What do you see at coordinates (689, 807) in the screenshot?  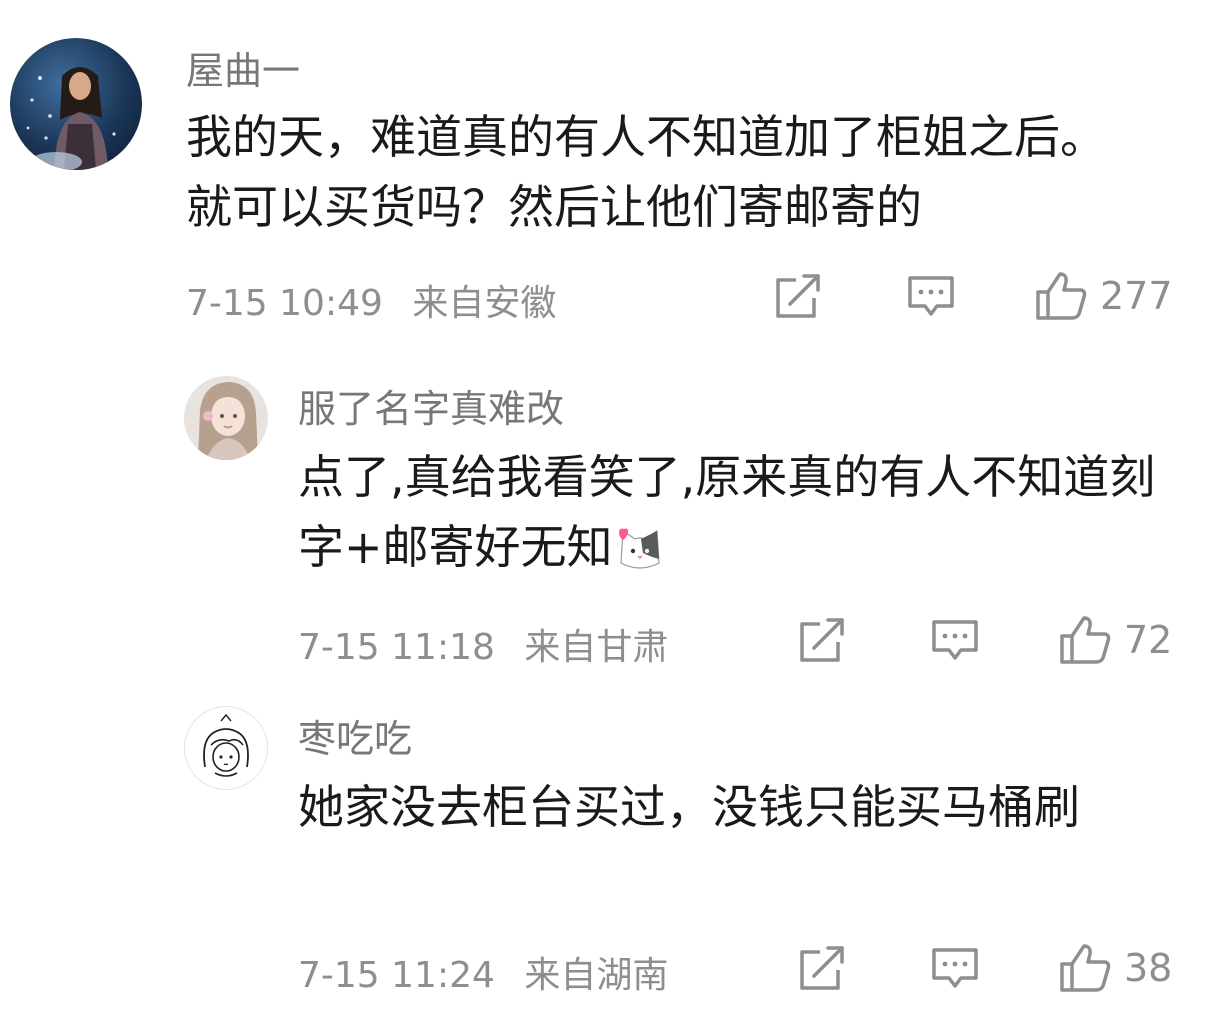 I see `comment-text: 她家没去柜台买过，没钱只能买马桶刷` at bounding box center [689, 807].